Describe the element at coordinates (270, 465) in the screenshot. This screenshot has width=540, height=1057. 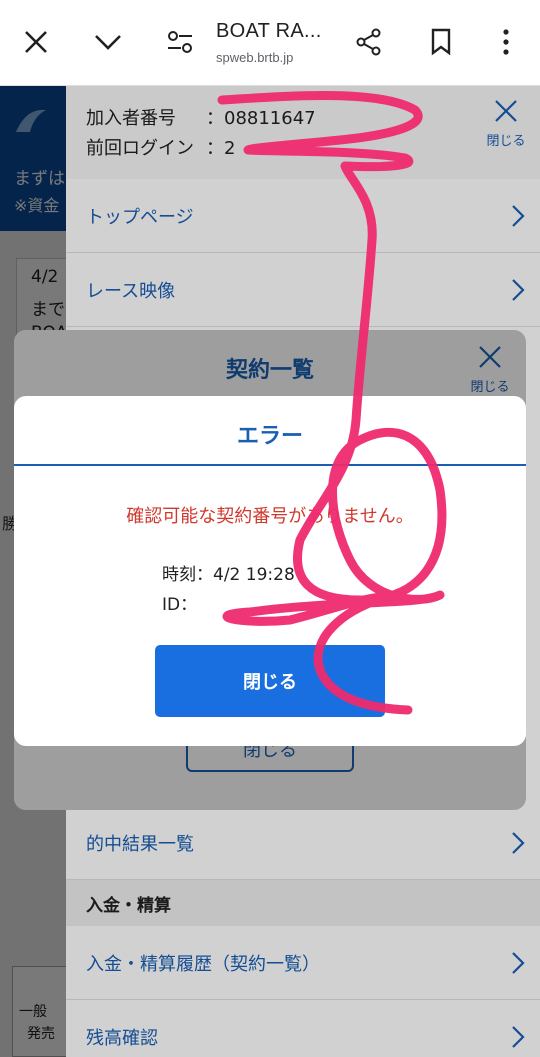
I see `error-divider` at that location.